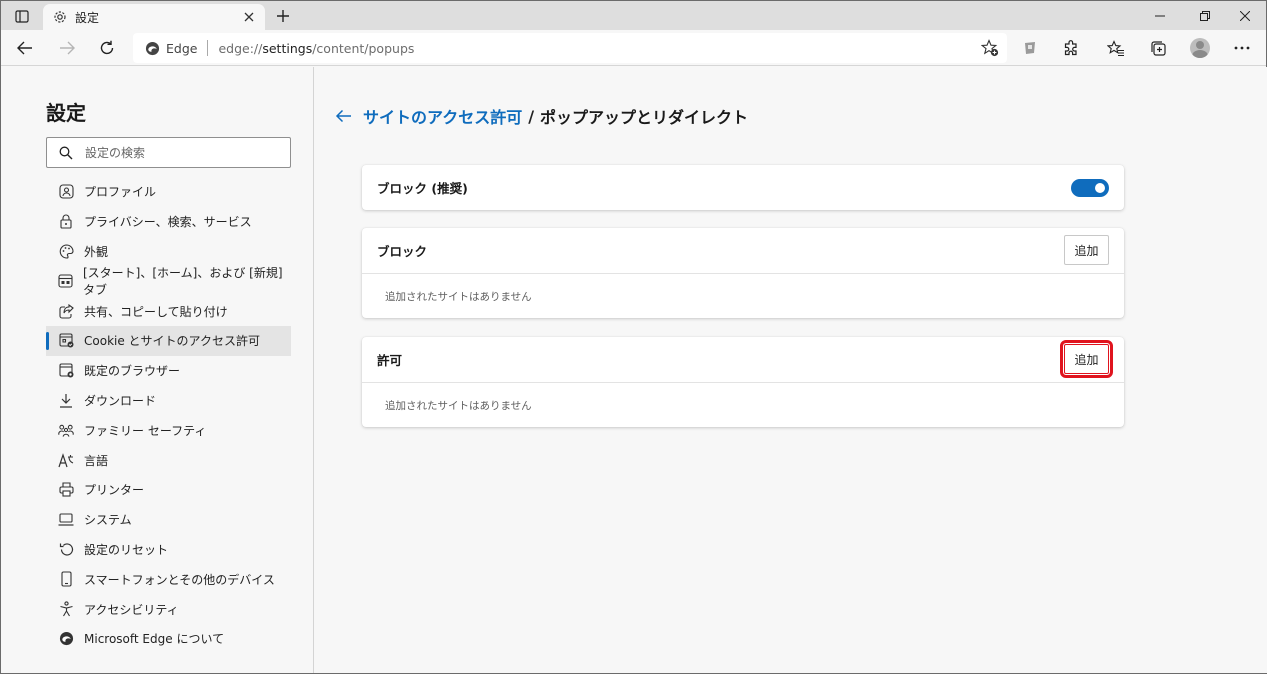 The image size is (1267, 674). What do you see at coordinates (96, 251) in the screenshot?
I see `sidebar-item-label: 外観` at bounding box center [96, 251].